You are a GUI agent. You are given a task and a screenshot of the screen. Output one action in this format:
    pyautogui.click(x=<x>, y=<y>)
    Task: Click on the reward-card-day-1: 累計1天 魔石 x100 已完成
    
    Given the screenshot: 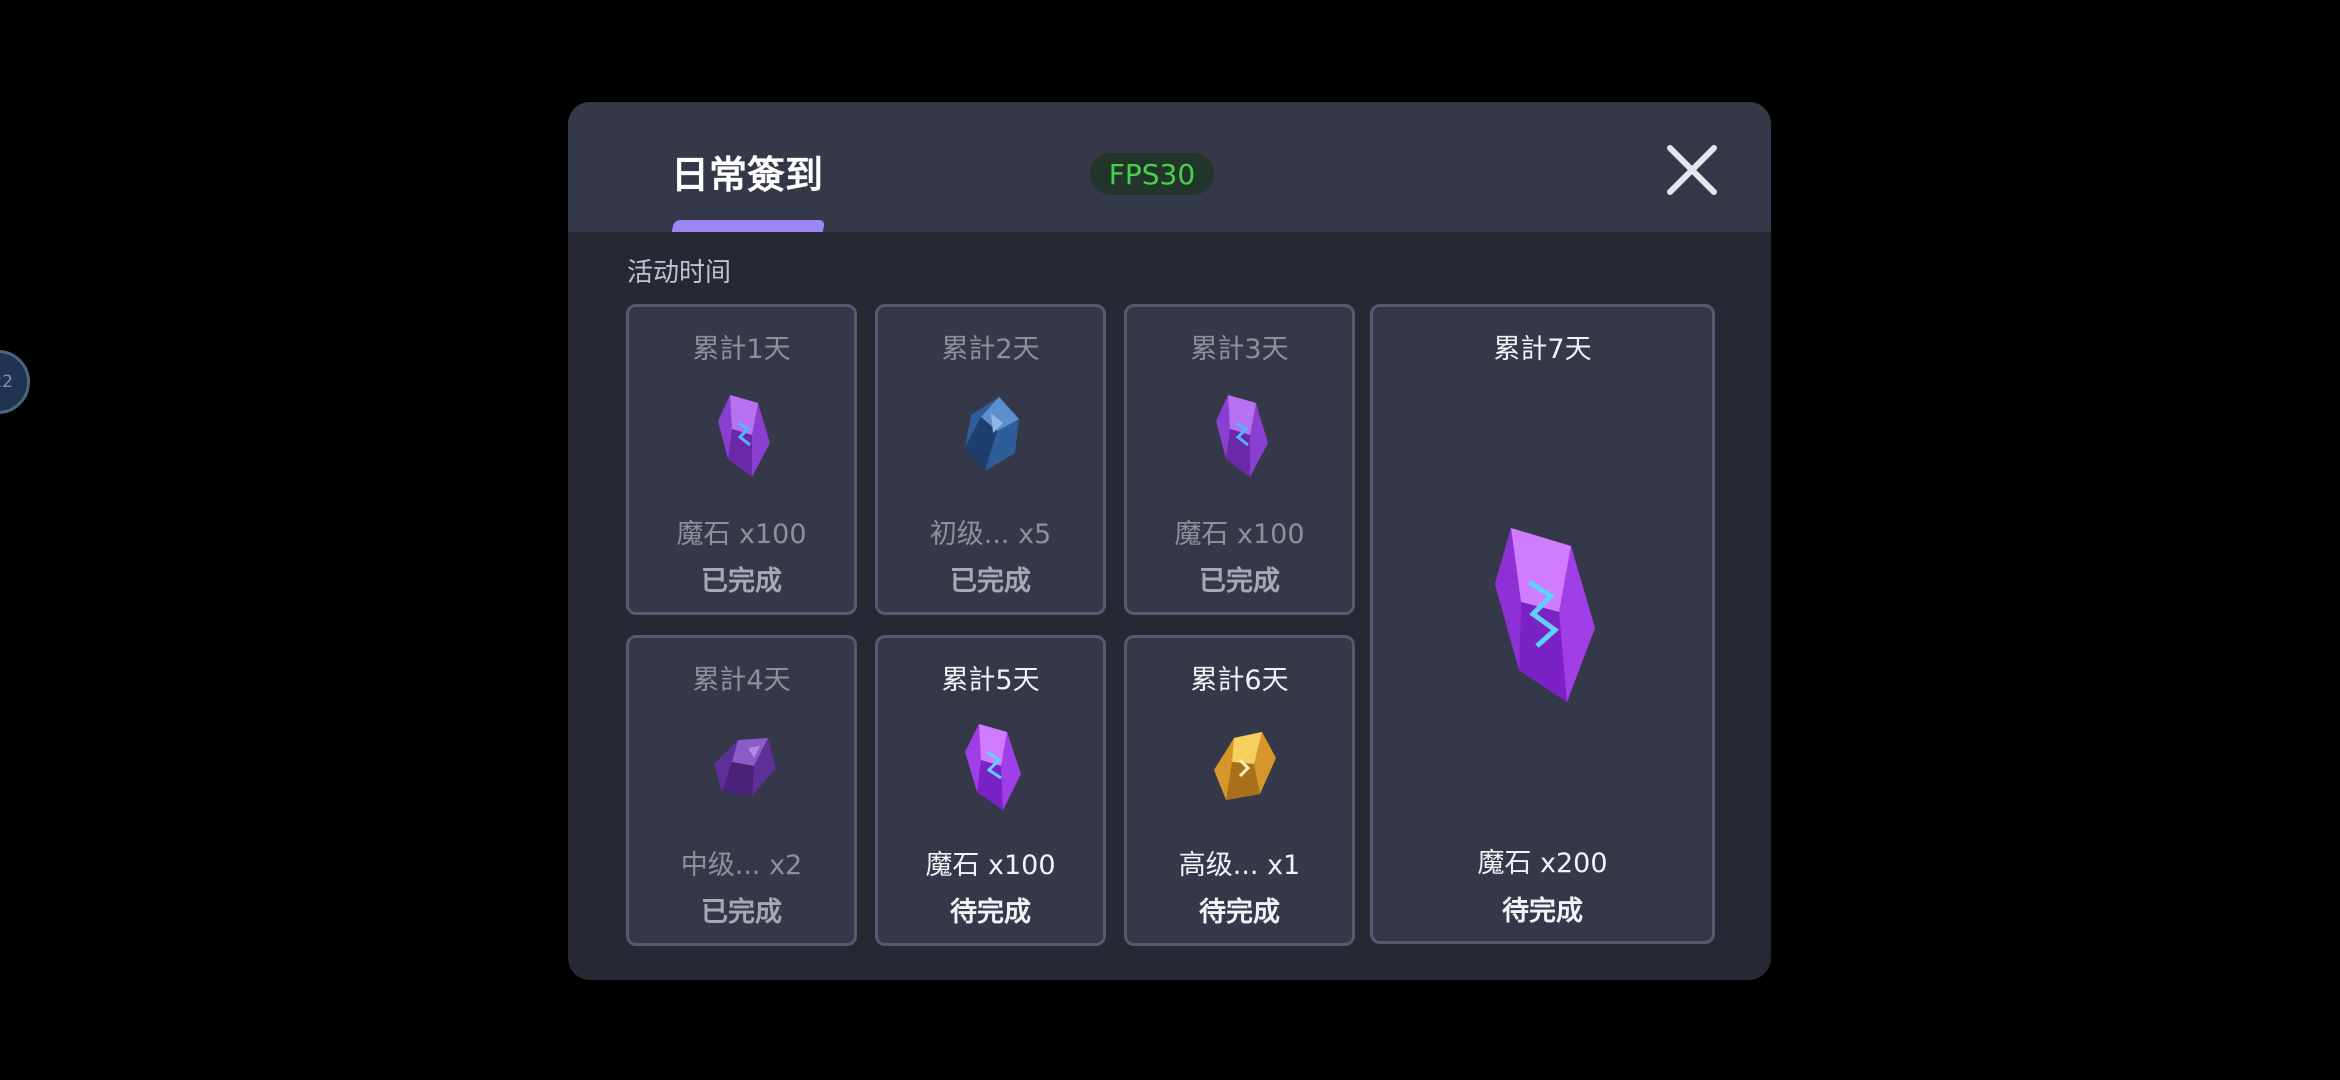 What is the action you would take?
    pyautogui.click(x=741, y=459)
    